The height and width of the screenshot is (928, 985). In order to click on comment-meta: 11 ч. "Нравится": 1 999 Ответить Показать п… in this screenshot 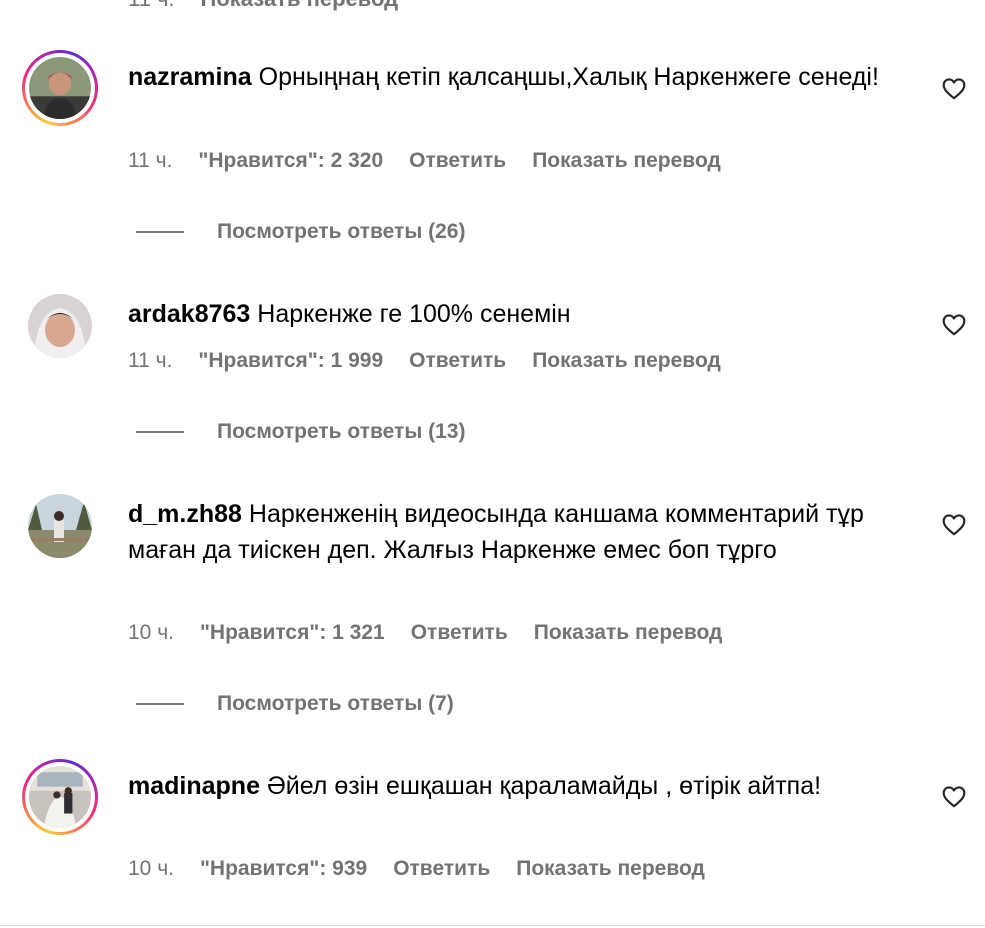, I will do `click(424, 361)`.